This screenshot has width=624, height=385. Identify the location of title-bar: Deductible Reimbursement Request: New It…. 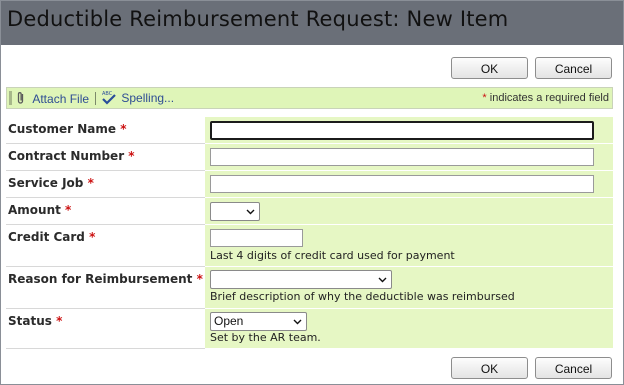
(312, 23).